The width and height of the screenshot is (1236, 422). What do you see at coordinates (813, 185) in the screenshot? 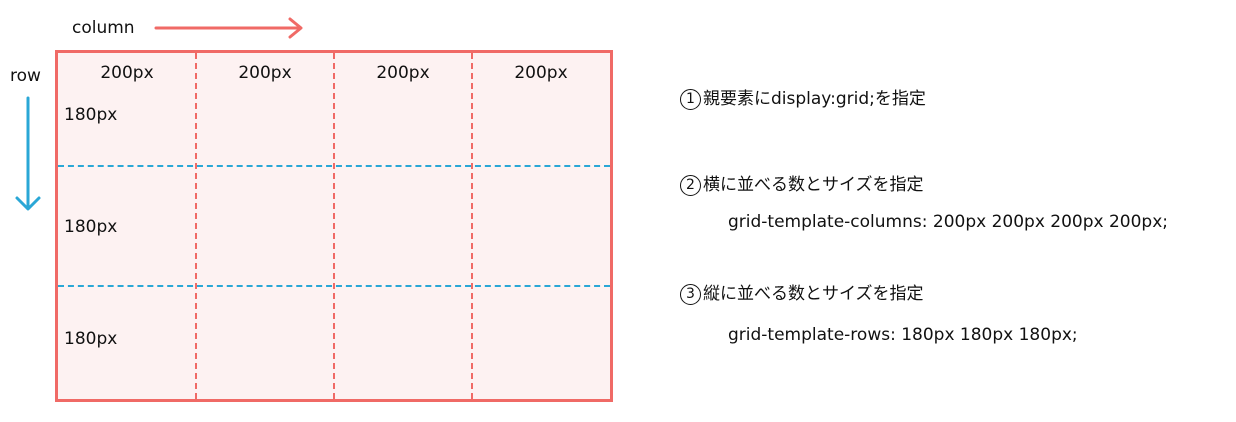
I see `step-text: 横に並べる数とサイズを指定` at bounding box center [813, 185].